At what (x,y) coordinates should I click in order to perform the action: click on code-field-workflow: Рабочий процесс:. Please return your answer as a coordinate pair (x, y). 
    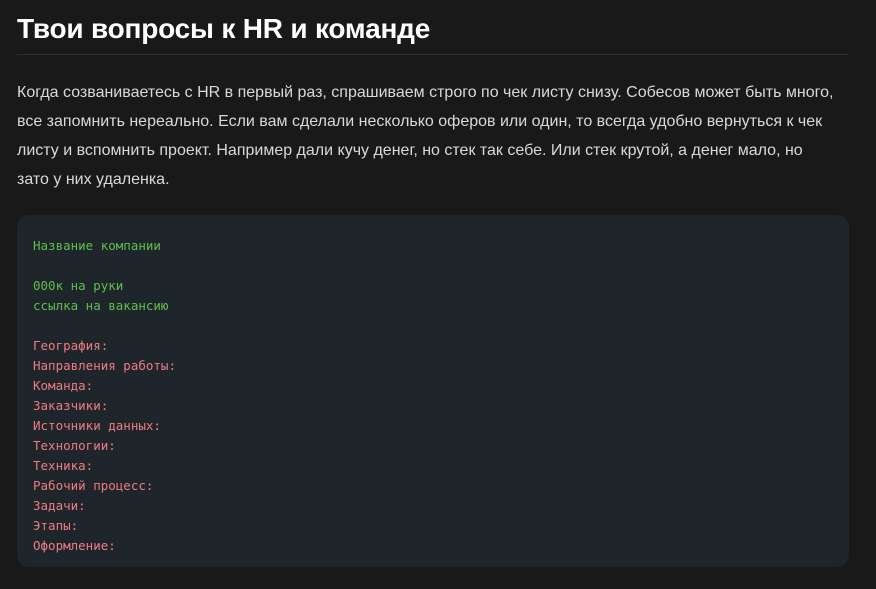
    Looking at the image, I should click on (93, 485).